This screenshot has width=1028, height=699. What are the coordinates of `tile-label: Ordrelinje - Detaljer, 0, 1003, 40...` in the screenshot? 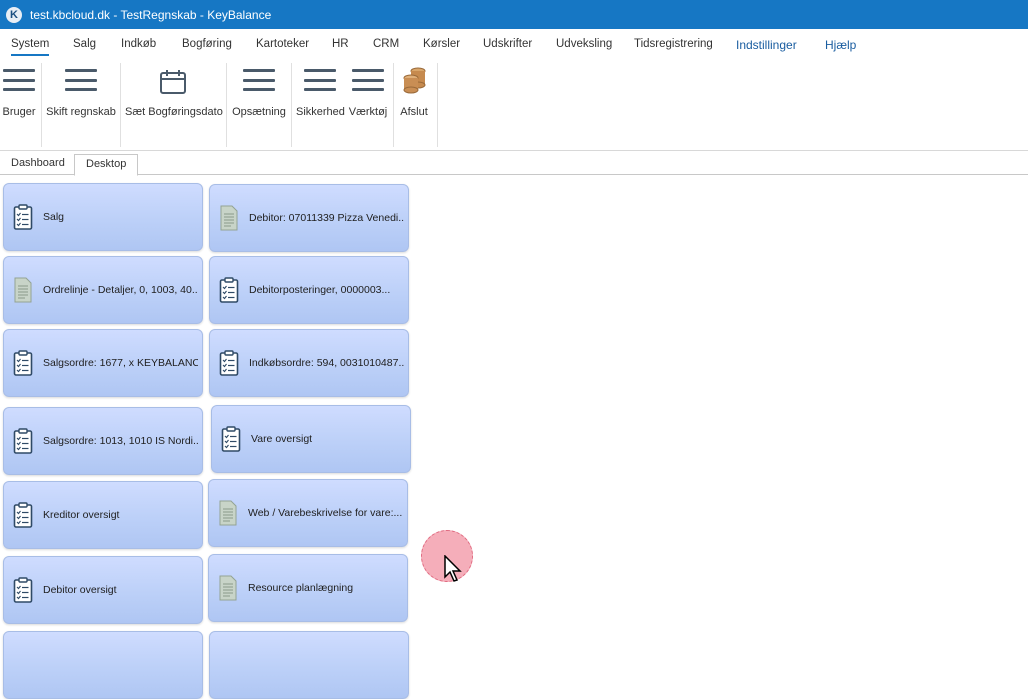 It's located at (120, 290).